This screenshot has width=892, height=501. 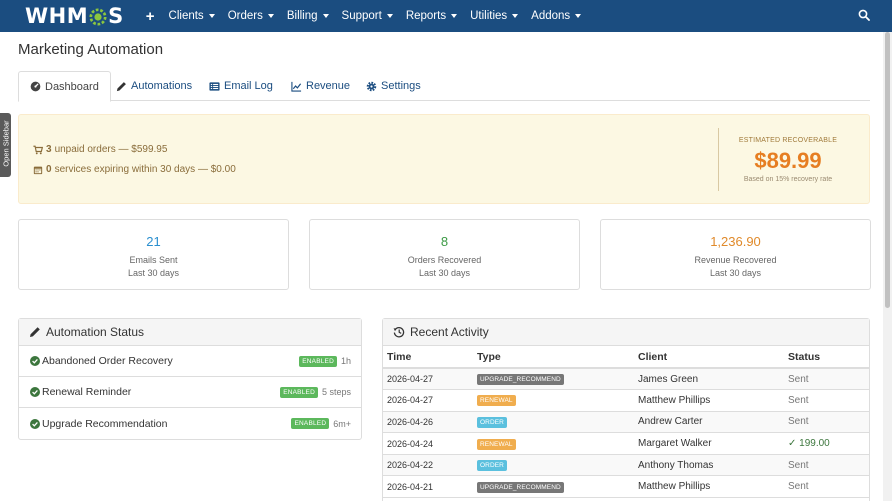 What do you see at coordinates (190, 361) in the screenshot?
I see `automation-row-abandoned-order: Abandoned Order Recovery ENABLED 1h` at bounding box center [190, 361].